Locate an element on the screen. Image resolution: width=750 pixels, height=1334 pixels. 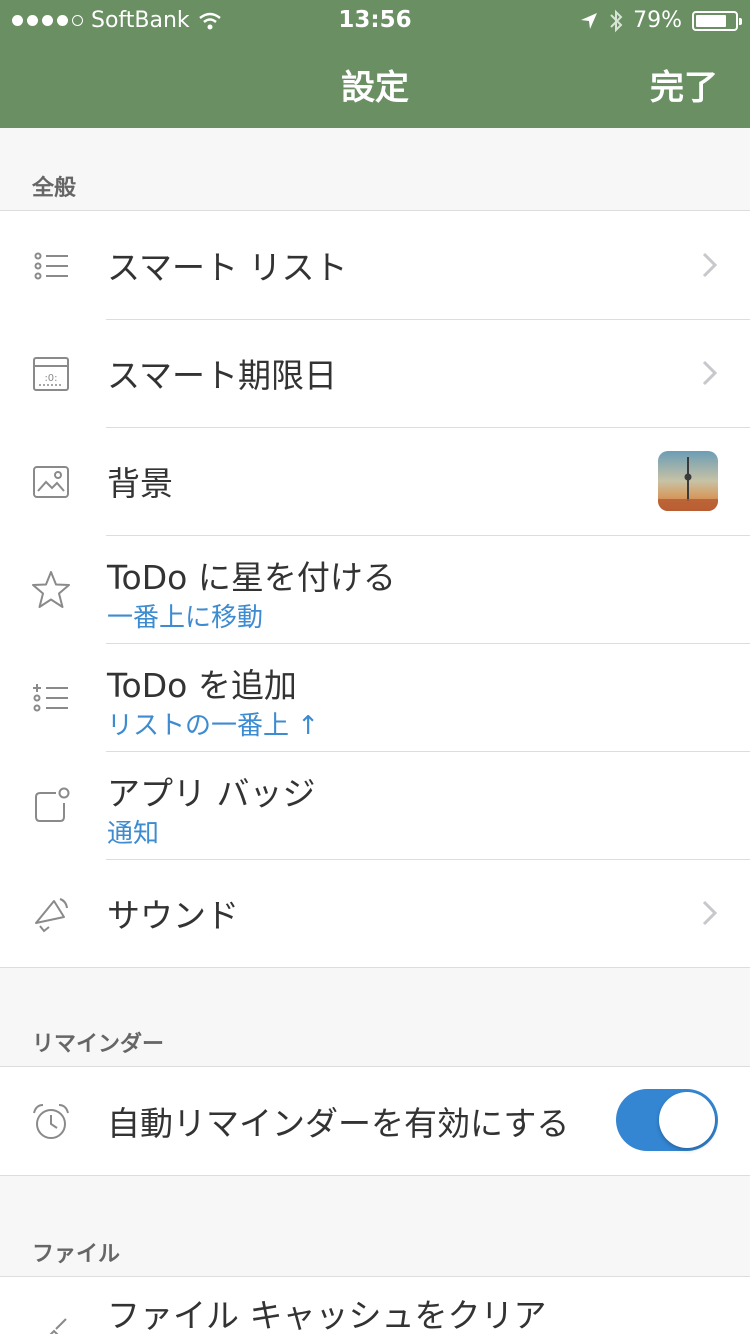
status-bar: SoftBank 13:56 79% is located at coordinates (375, 20).